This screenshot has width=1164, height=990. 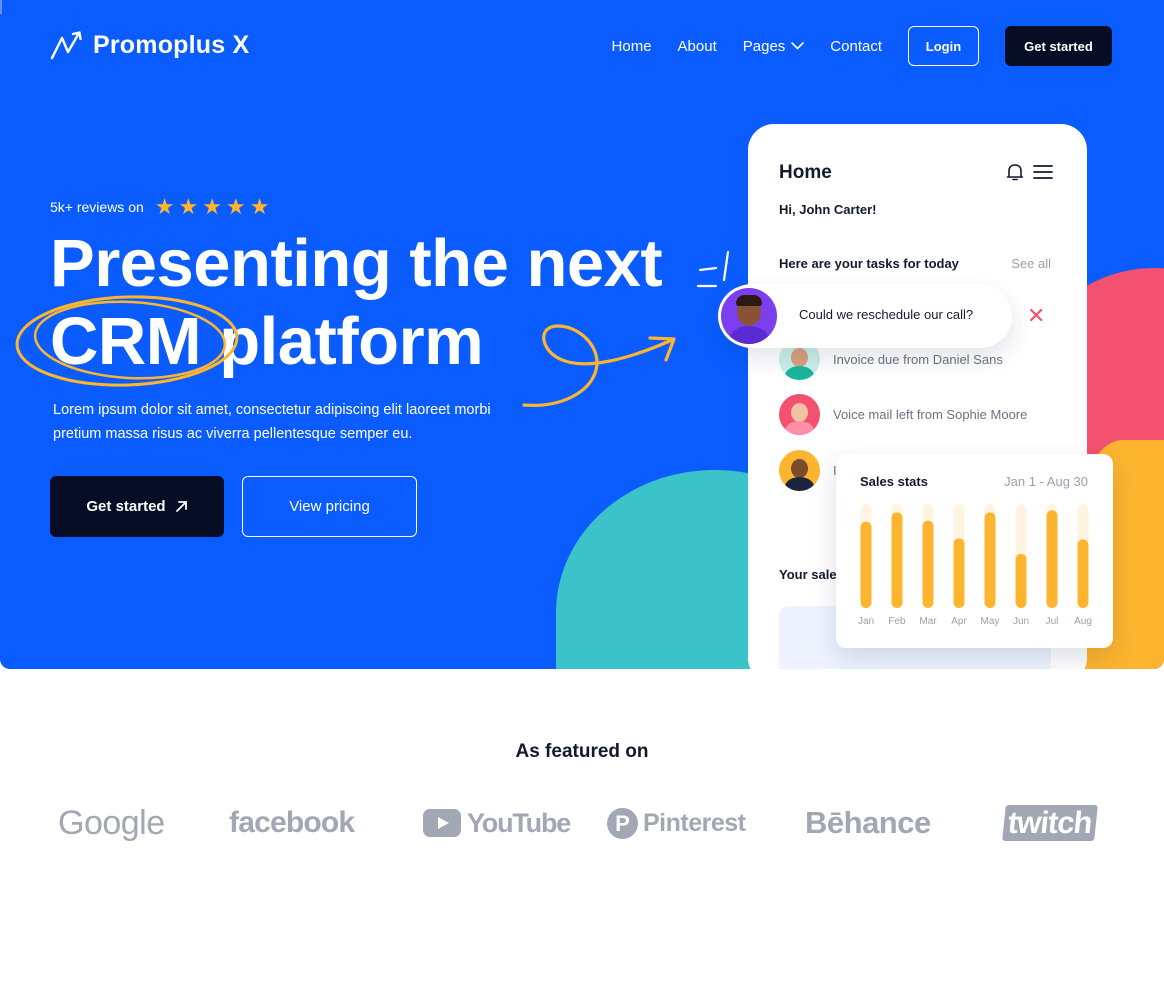 What do you see at coordinates (918, 359) in the screenshot?
I see `task-text: Invoice due from Daniel Sans` at bounding box center [918, 359].